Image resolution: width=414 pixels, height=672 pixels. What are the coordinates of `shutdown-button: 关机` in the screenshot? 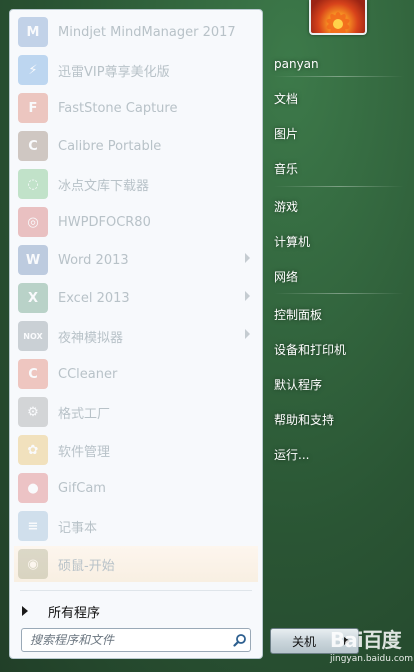 It's located at (304, 641).